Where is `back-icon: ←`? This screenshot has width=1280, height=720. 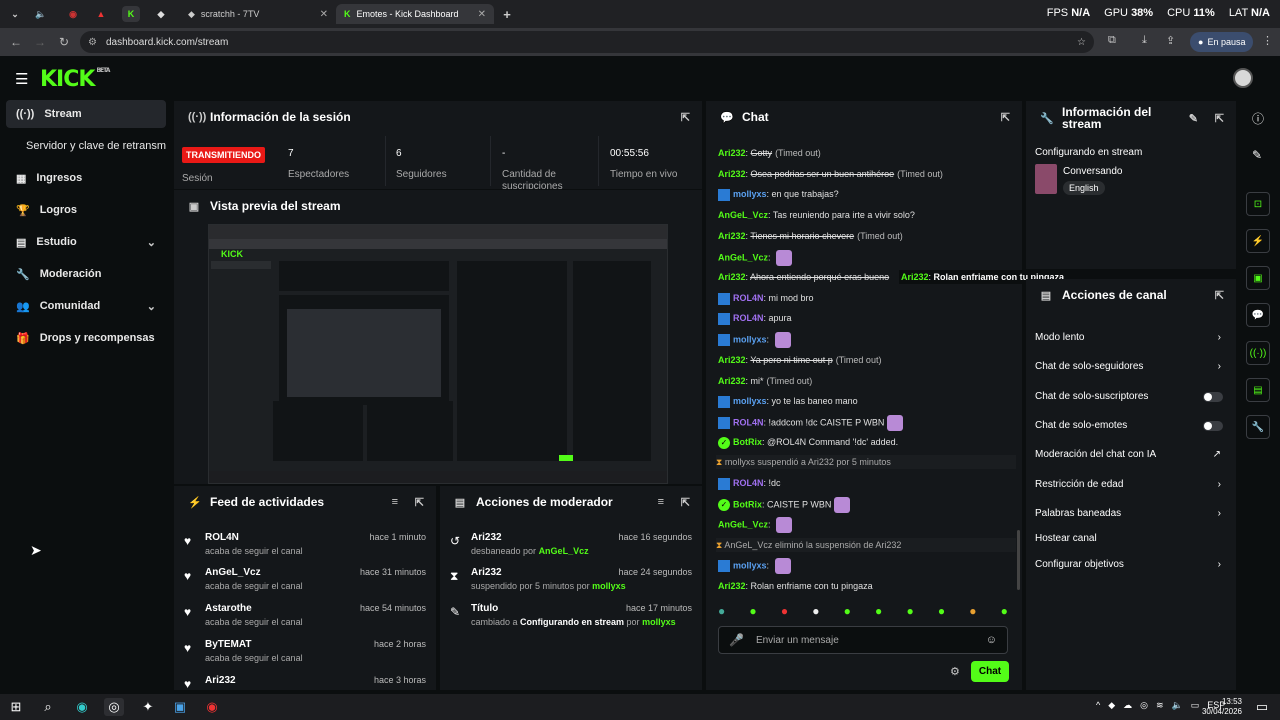
back-icon: ← is located at coordinates (16, 42).